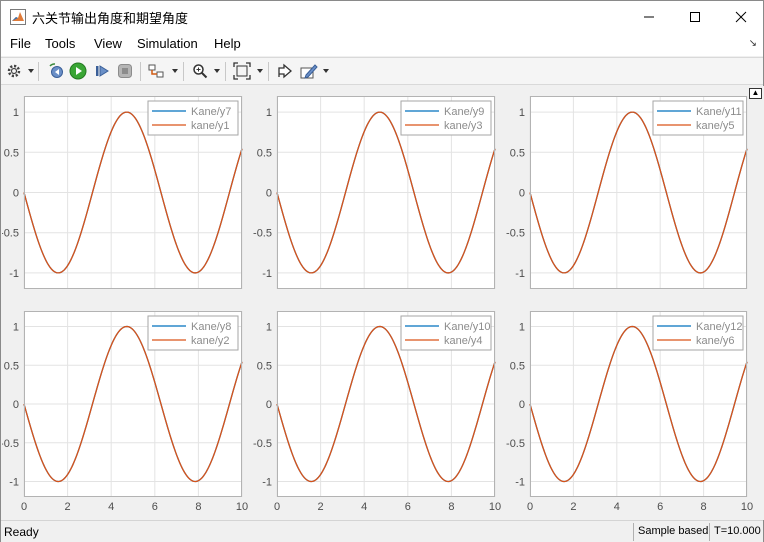  I want to click on highlight-model-button, so click(285, 71).